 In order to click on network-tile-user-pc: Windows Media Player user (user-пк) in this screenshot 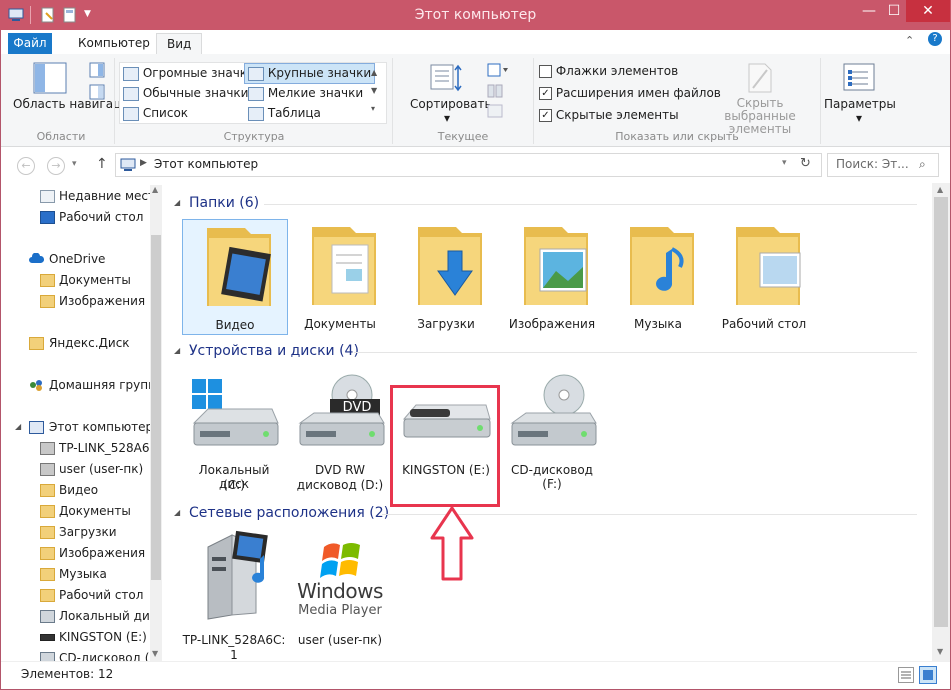, I will do `click(340, 588)`.